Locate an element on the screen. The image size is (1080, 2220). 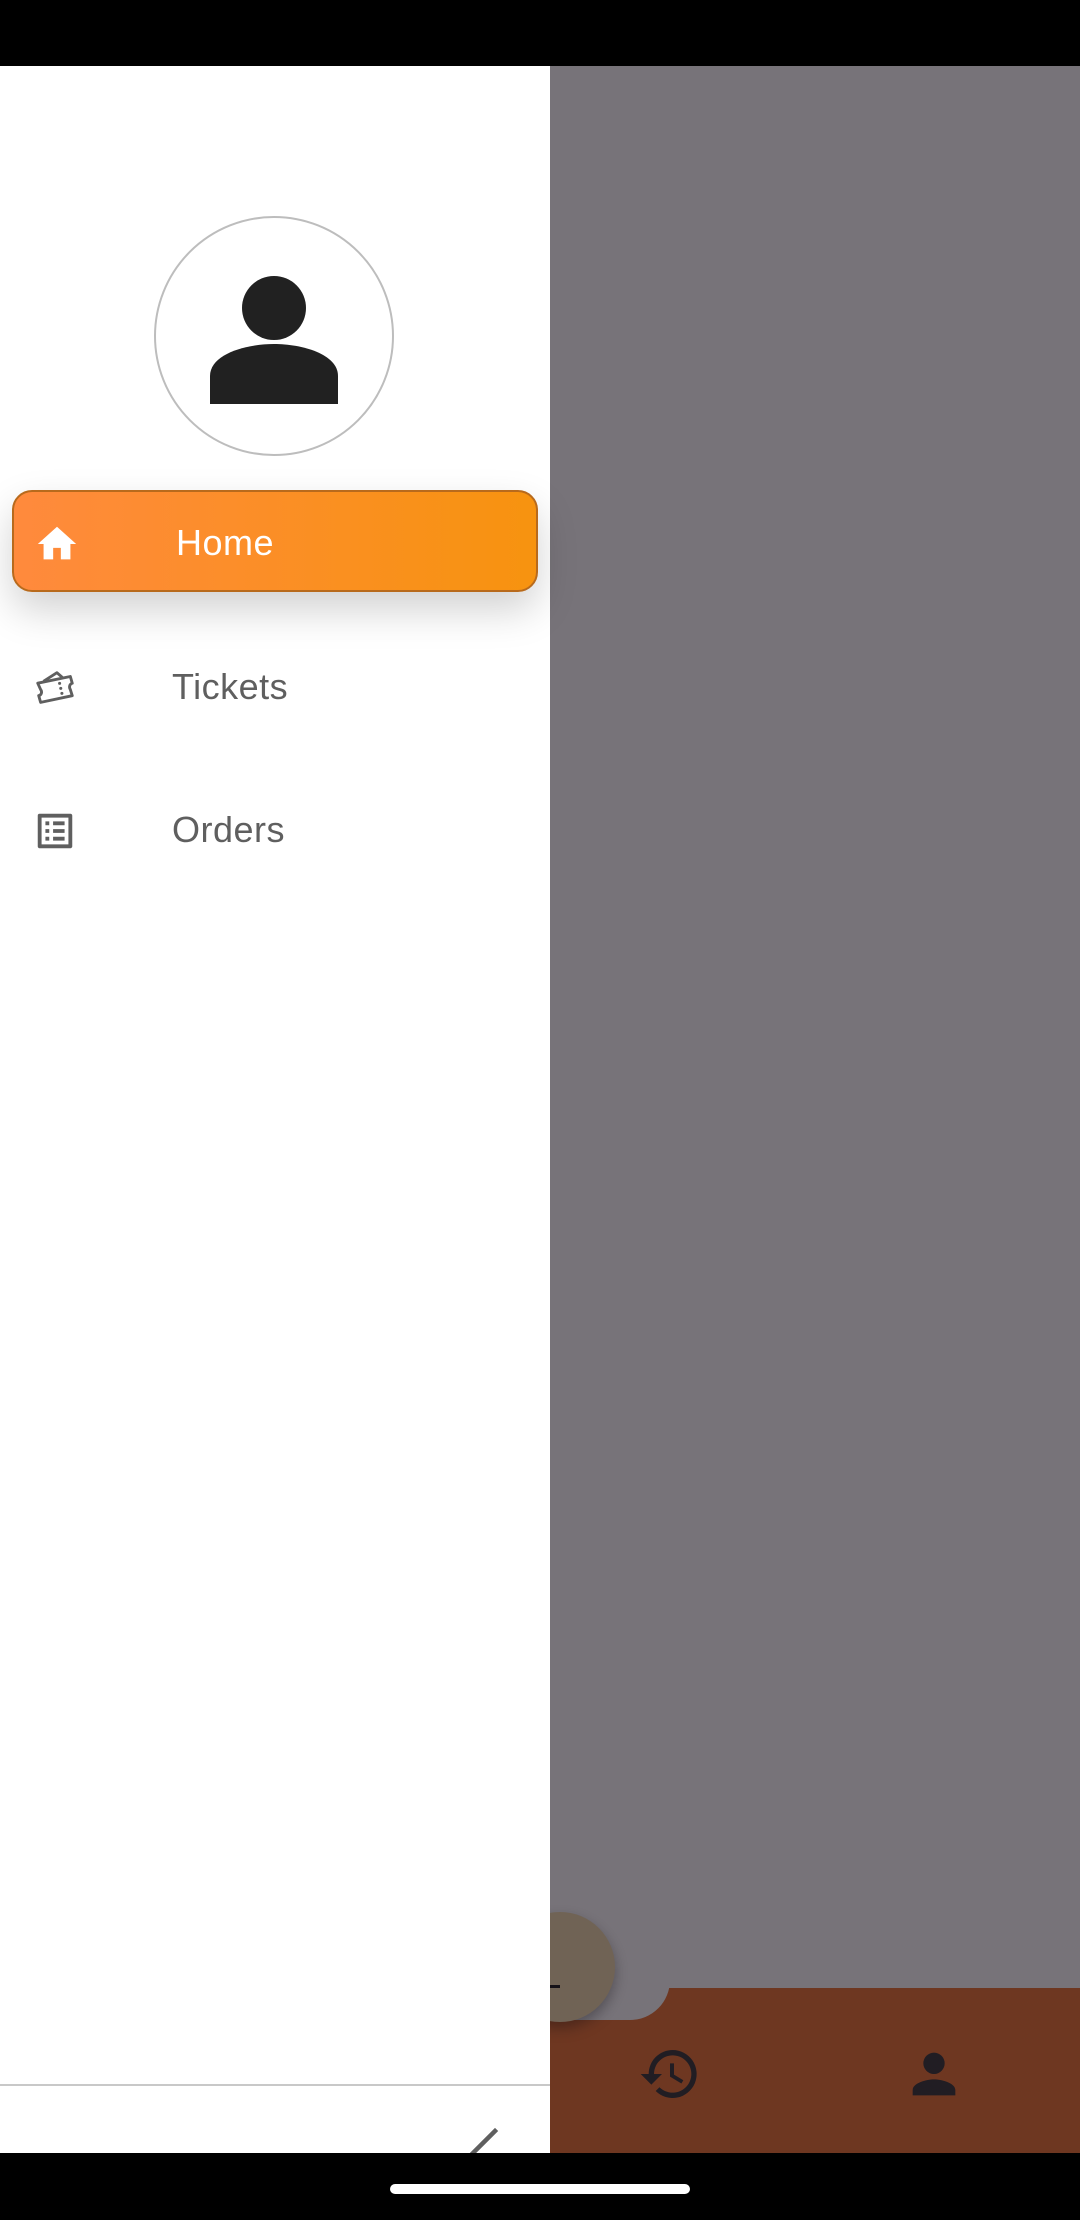
menu-item-orders: Orders is located at coordinates (275, 830).